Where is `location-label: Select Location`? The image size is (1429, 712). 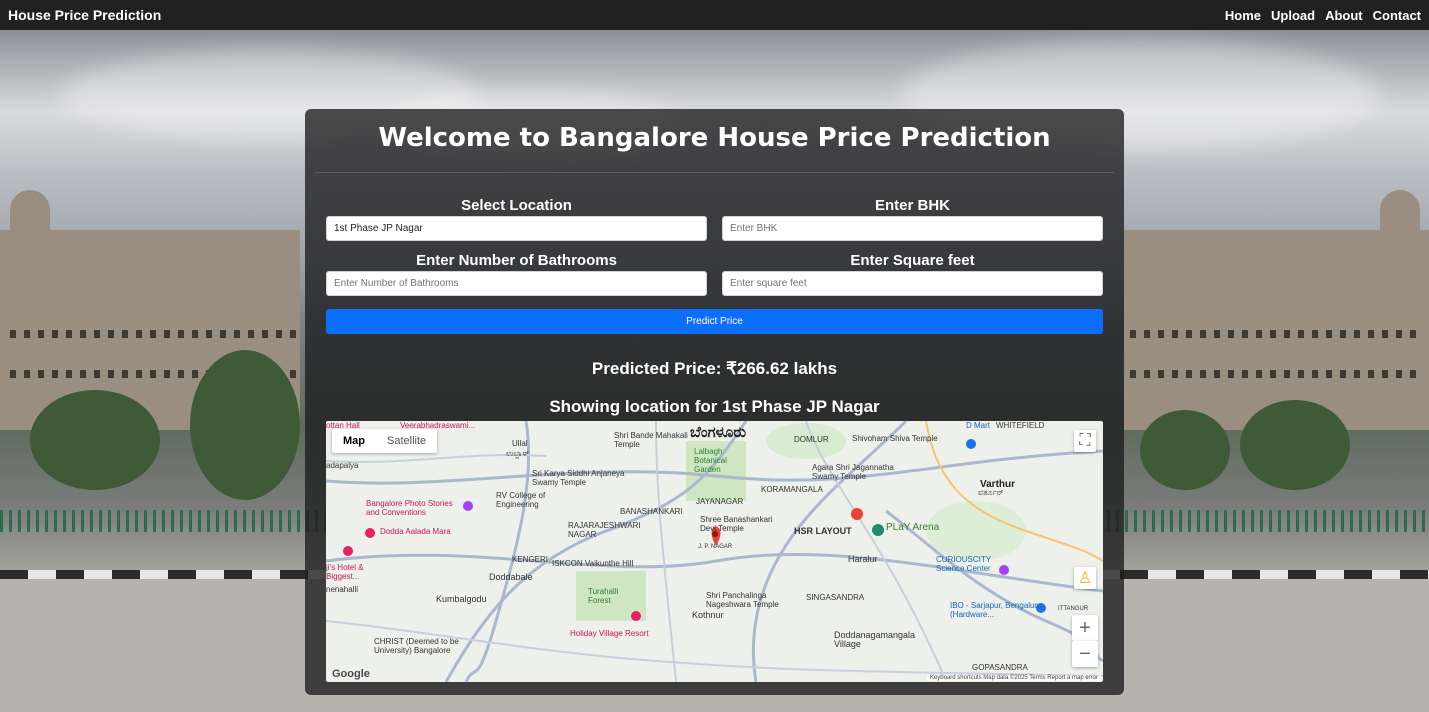 location-label: Select Location is located at coordinates (516, 205).